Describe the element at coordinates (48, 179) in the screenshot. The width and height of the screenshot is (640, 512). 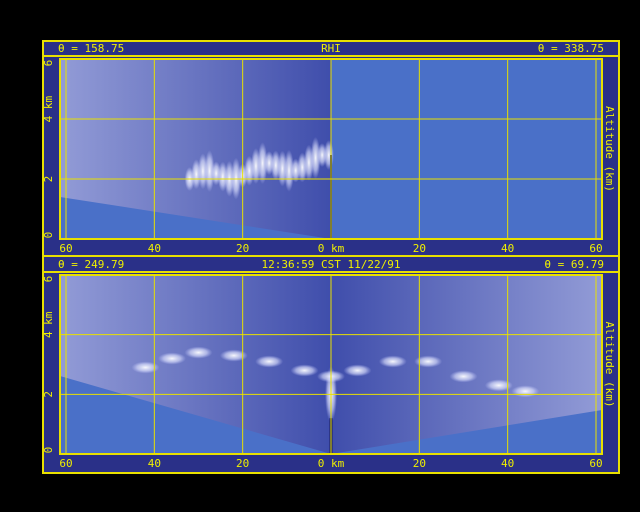
I see `top-y-tick-label: 2` at that location.